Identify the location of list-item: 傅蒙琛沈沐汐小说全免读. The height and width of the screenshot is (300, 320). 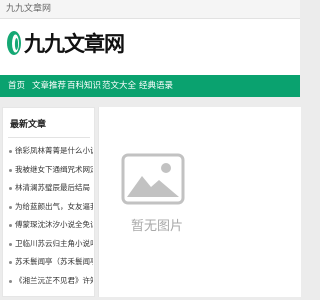
(50, 225).